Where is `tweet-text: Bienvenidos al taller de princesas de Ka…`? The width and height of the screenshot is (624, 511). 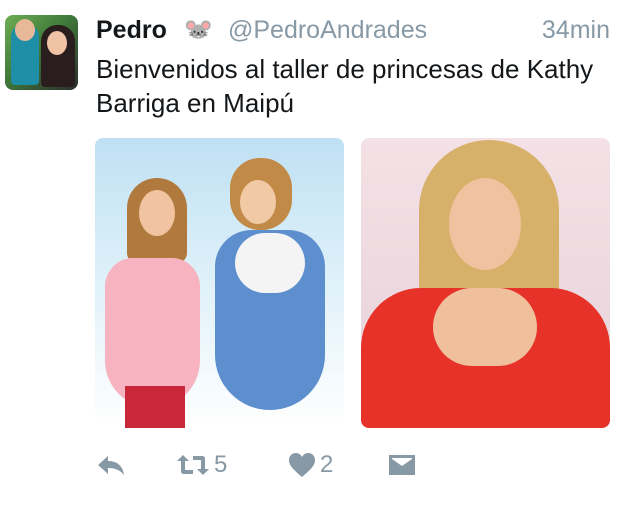 tweet-text: Bienvenidos al taller de princesas de Ka… is located at coordinates (345, 86).